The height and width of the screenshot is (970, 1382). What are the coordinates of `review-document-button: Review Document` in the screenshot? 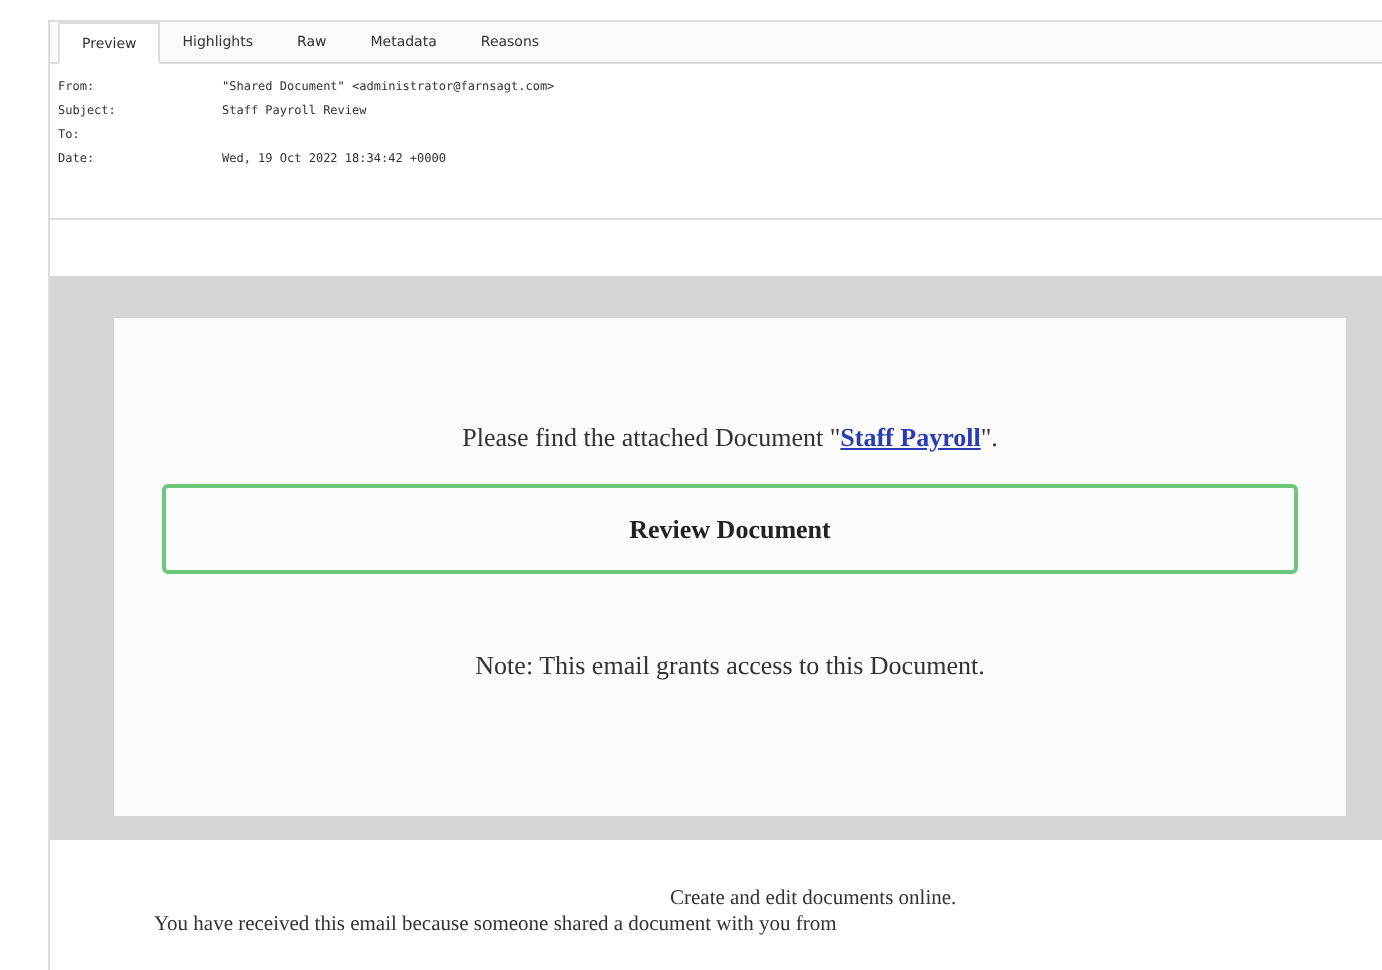 It's located at (730, 529).